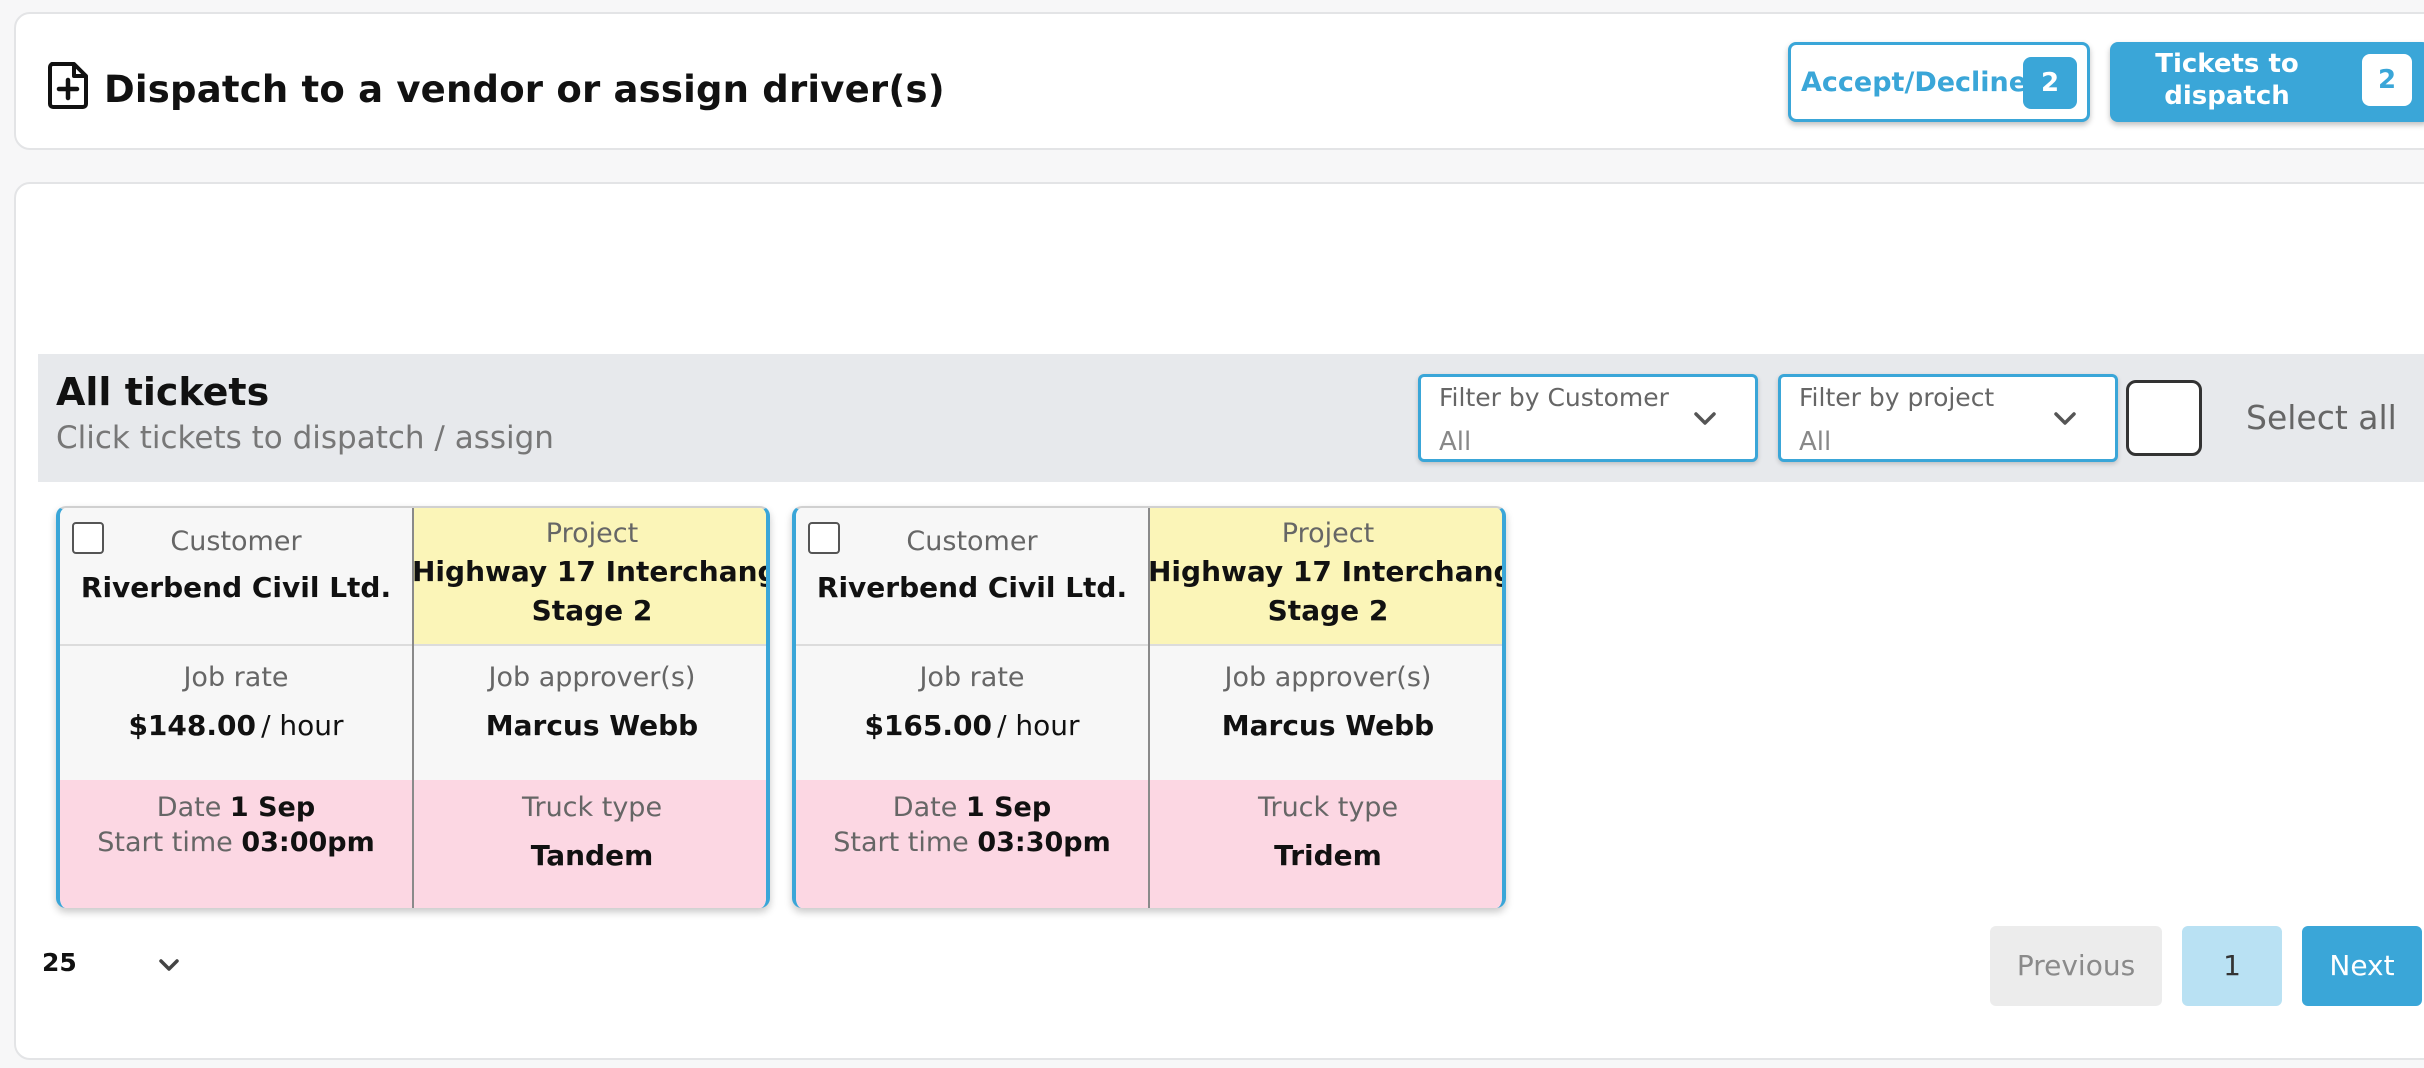 The image size is (2424, 1068). What do you see at coordinates (2164, 418) in the screenshot?
I see `select-all-checkbox` at bounding box center [2164, 418].